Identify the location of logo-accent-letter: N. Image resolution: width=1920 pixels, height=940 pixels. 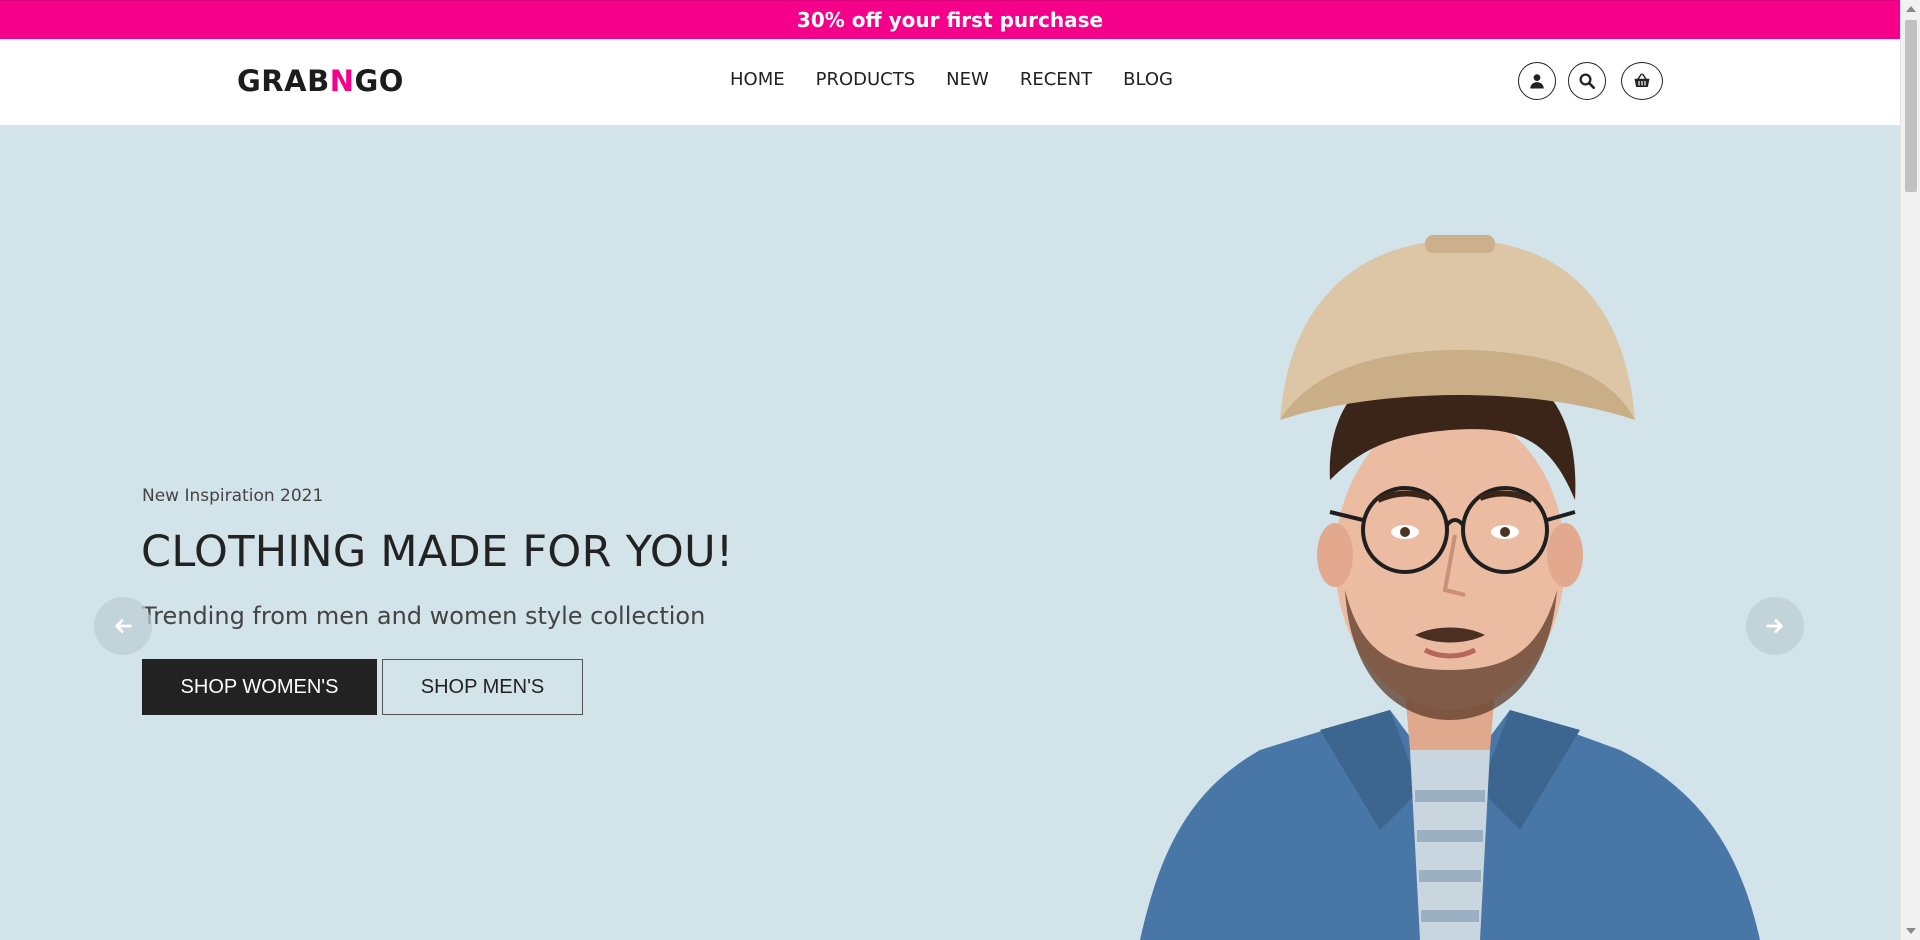
(342, 81).